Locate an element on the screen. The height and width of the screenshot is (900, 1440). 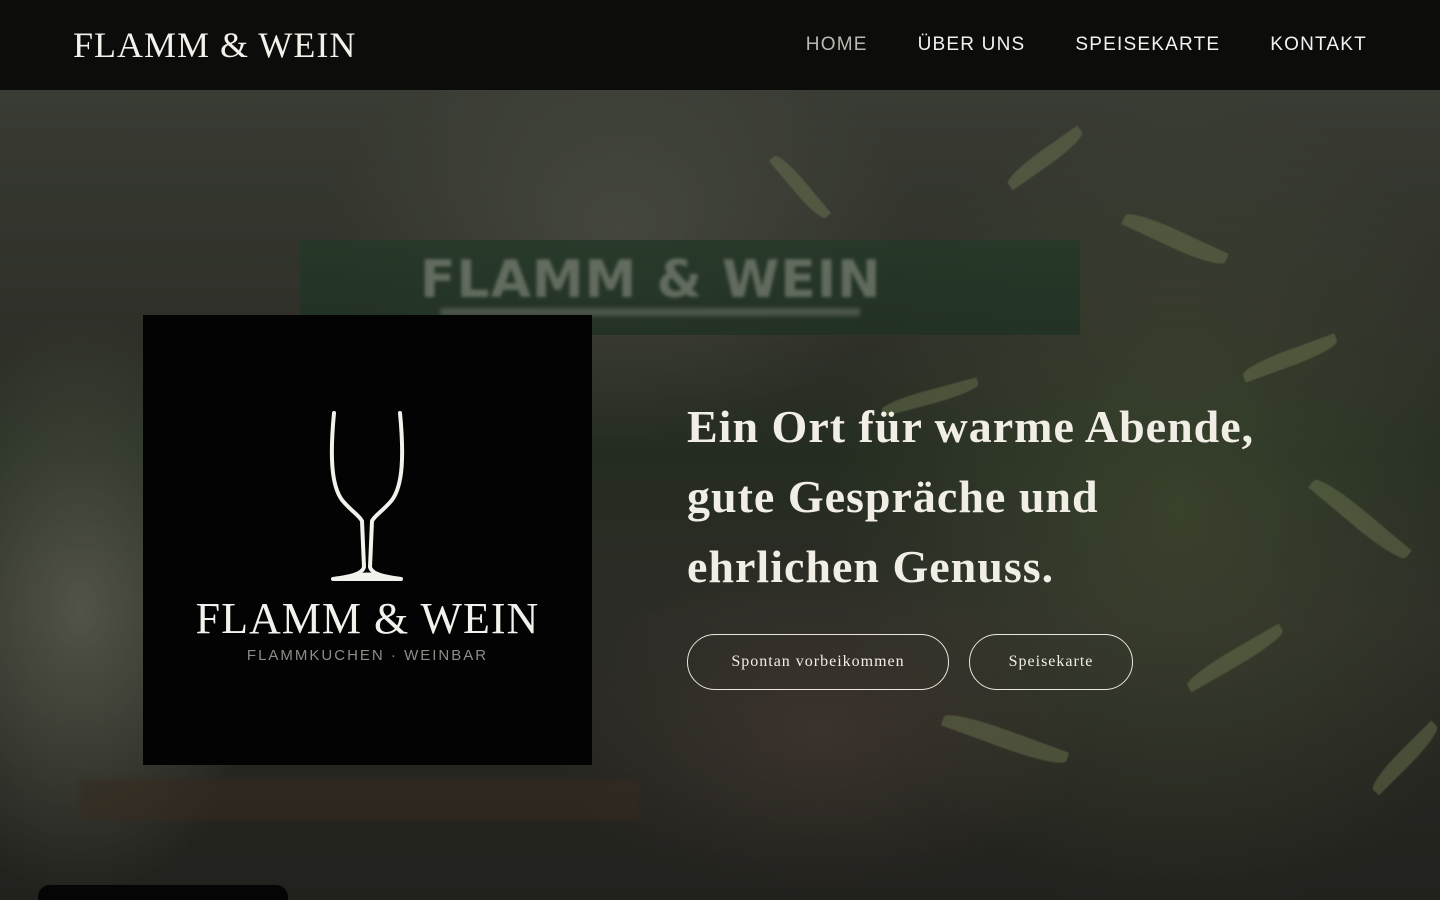
hero-actions: Spontan vorbeikommen Speisekarte is located at coordinates (910, 662).